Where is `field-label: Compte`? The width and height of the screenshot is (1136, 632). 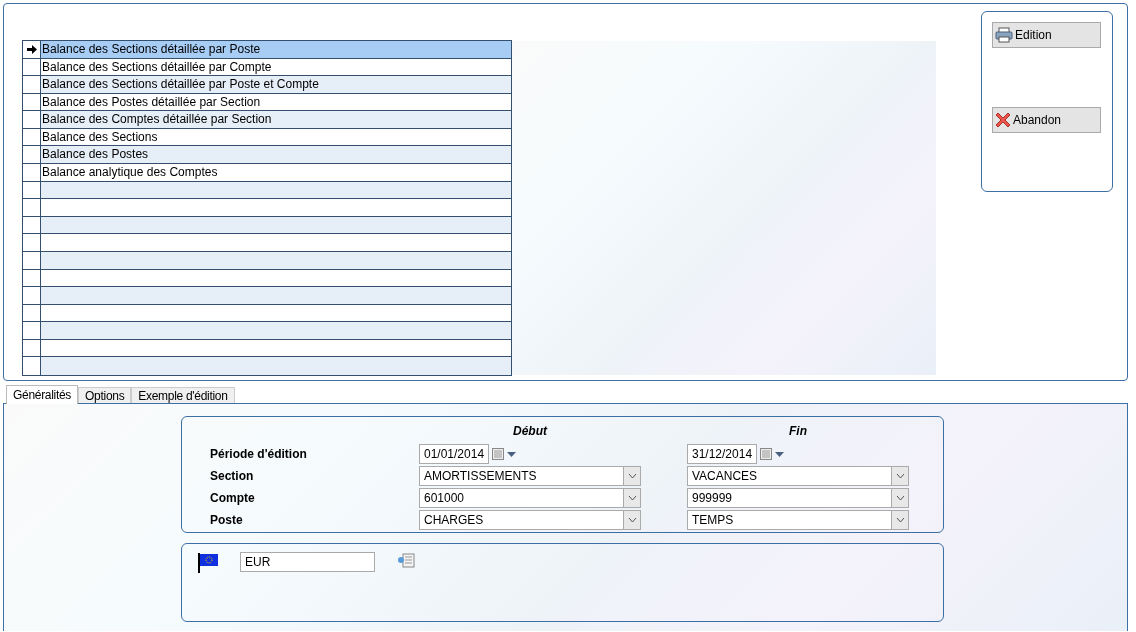
field-label: Compte is located at coordinates (233, 498).